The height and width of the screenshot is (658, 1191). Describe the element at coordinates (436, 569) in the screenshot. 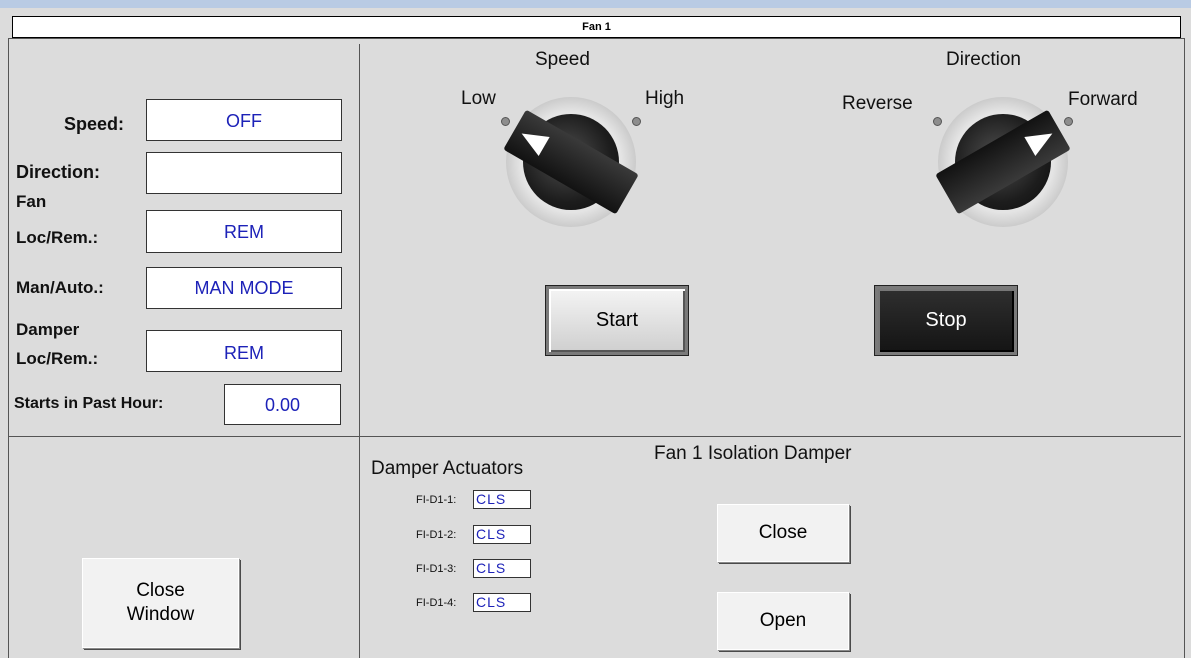

I see `actuator-3-label: FI-D1-3:` at that location.